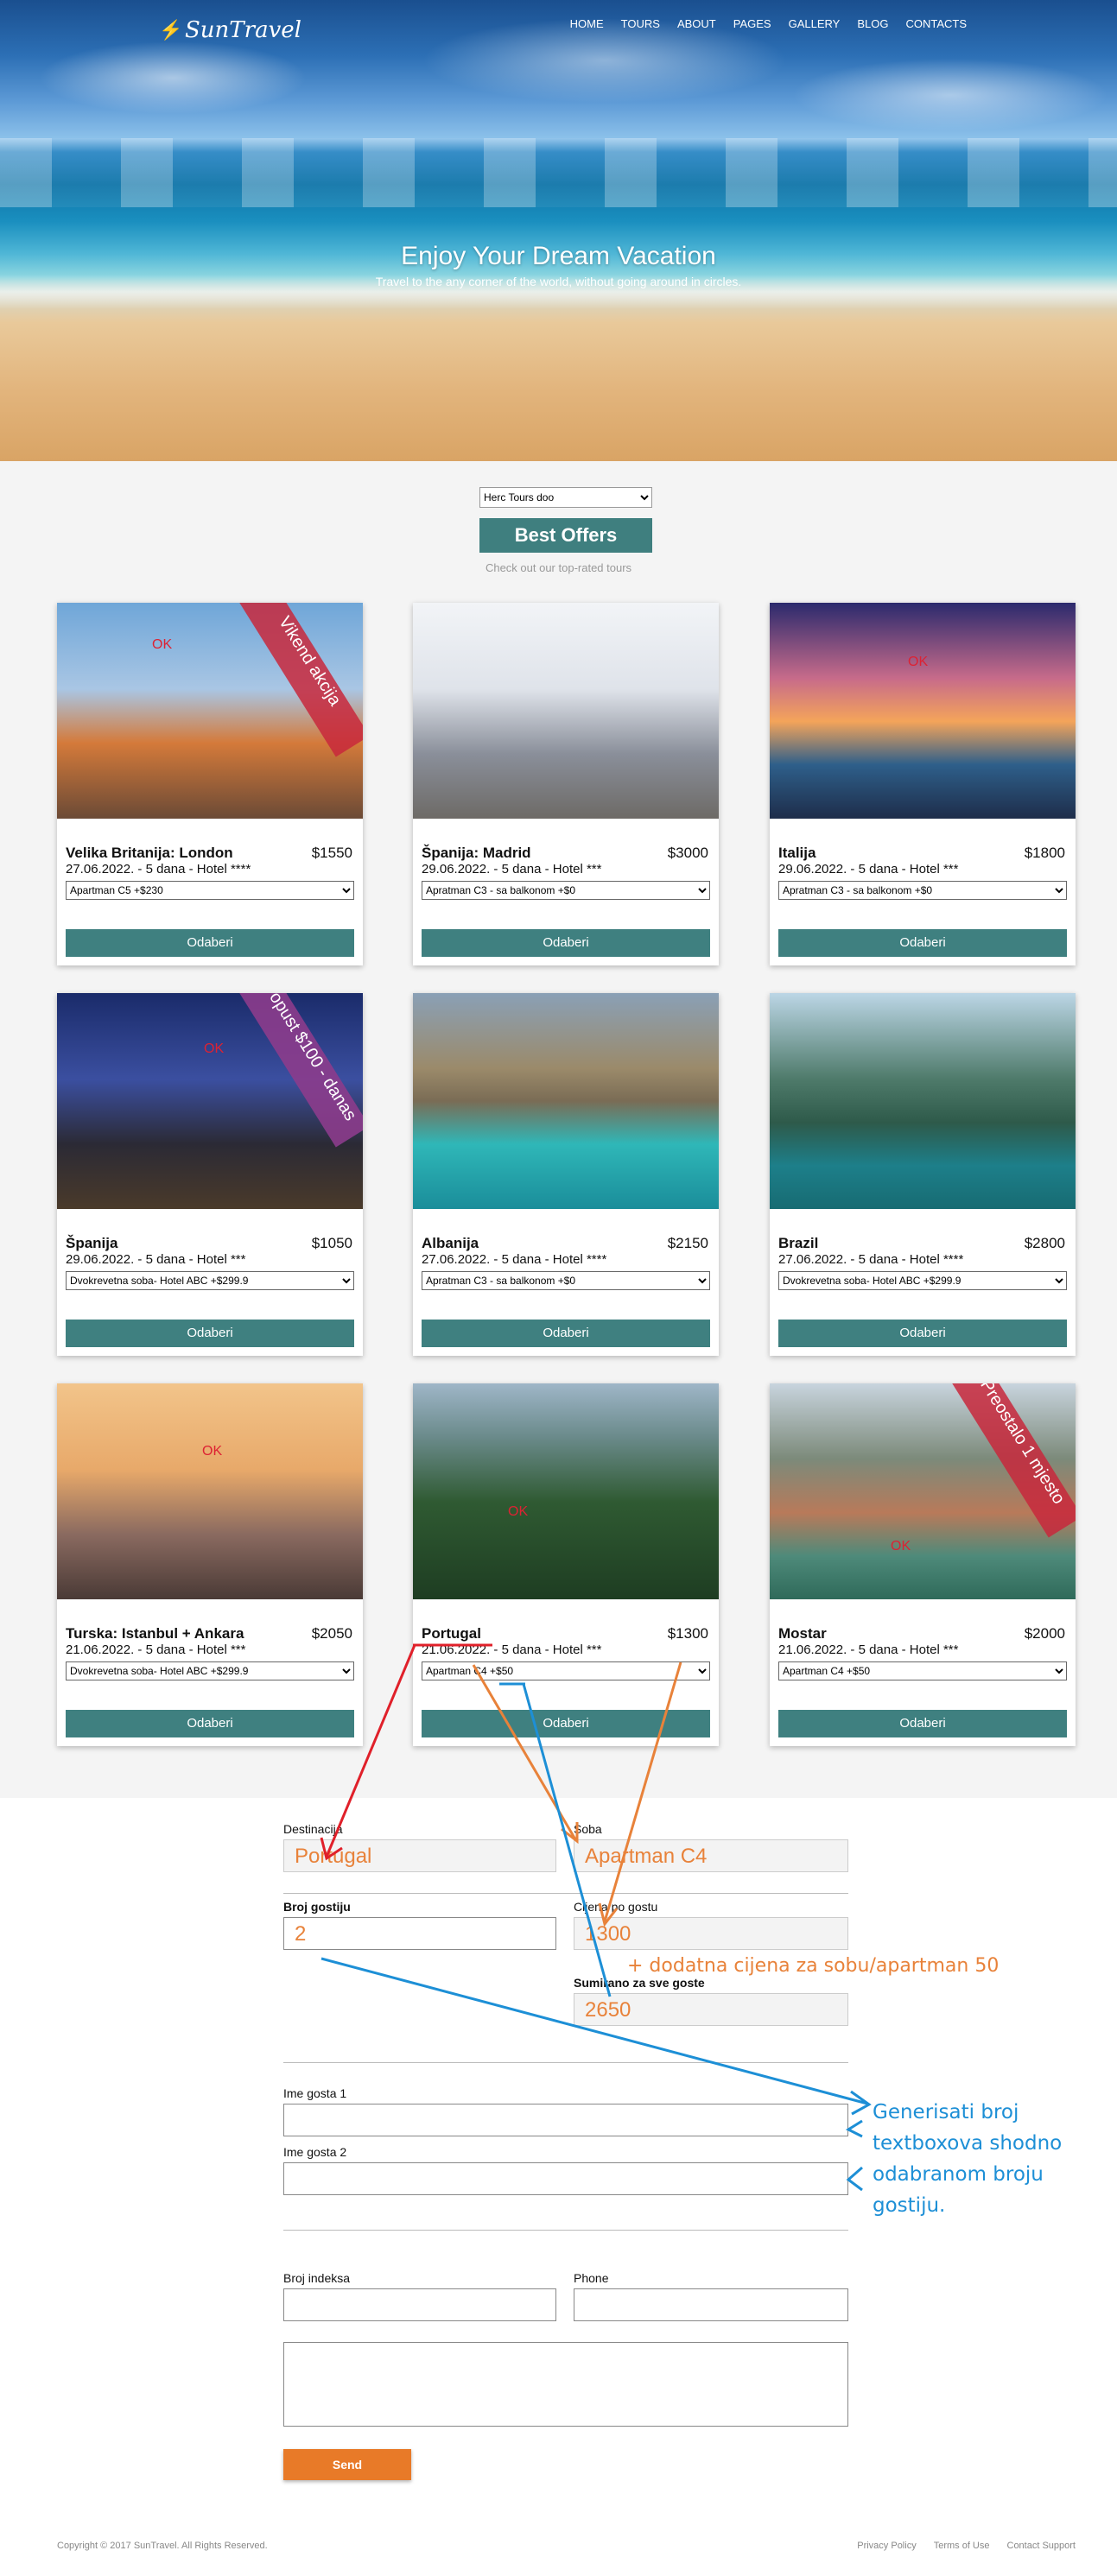 The height and width of the screenshot is (2576, 1117). What do you see at coordinates (210, 1101) in the screenshot?
I see `offer-image: OK Popust $100 - danas` at bounding box center [210, 1101].